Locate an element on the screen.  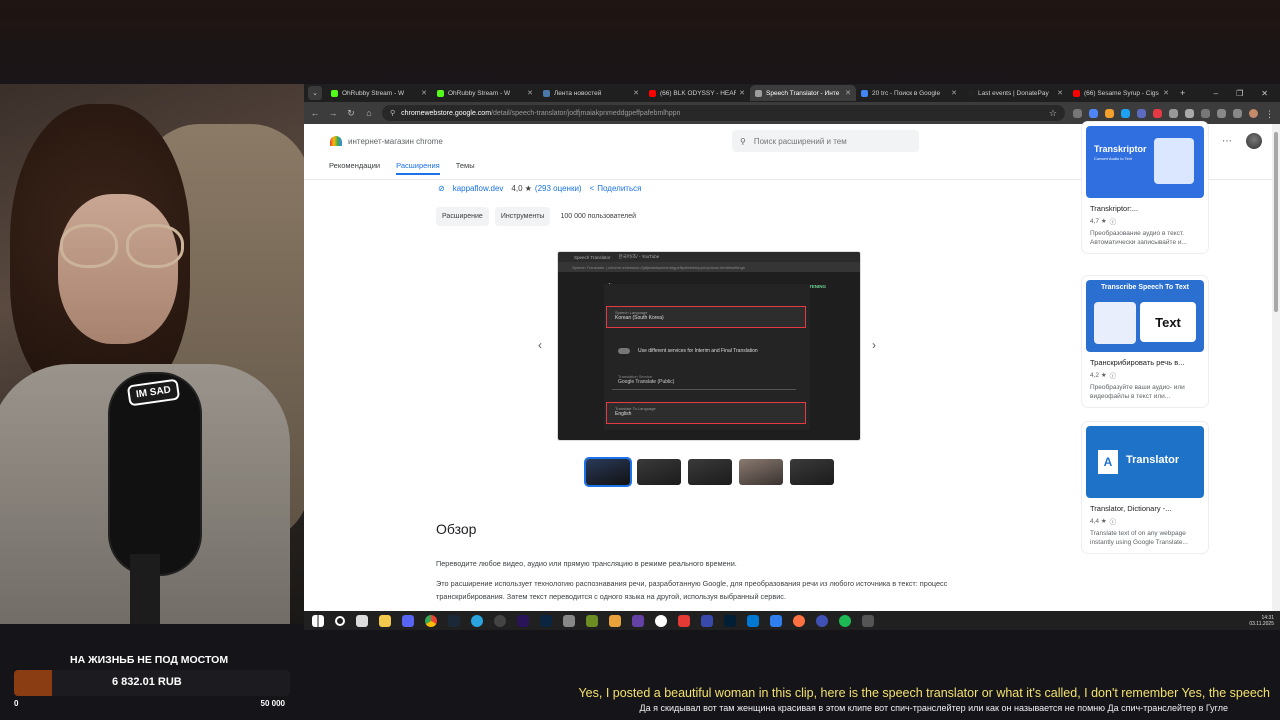
share-button: Поделиться is located at coordinates (619, 188).